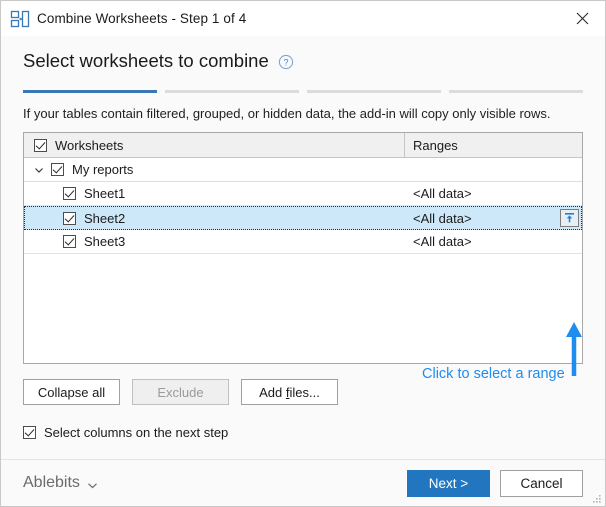 This screenshot has height=507, width=606. Describe the element at coordinates (582, 18) in the screenshot. I see `close-icon` at that location.